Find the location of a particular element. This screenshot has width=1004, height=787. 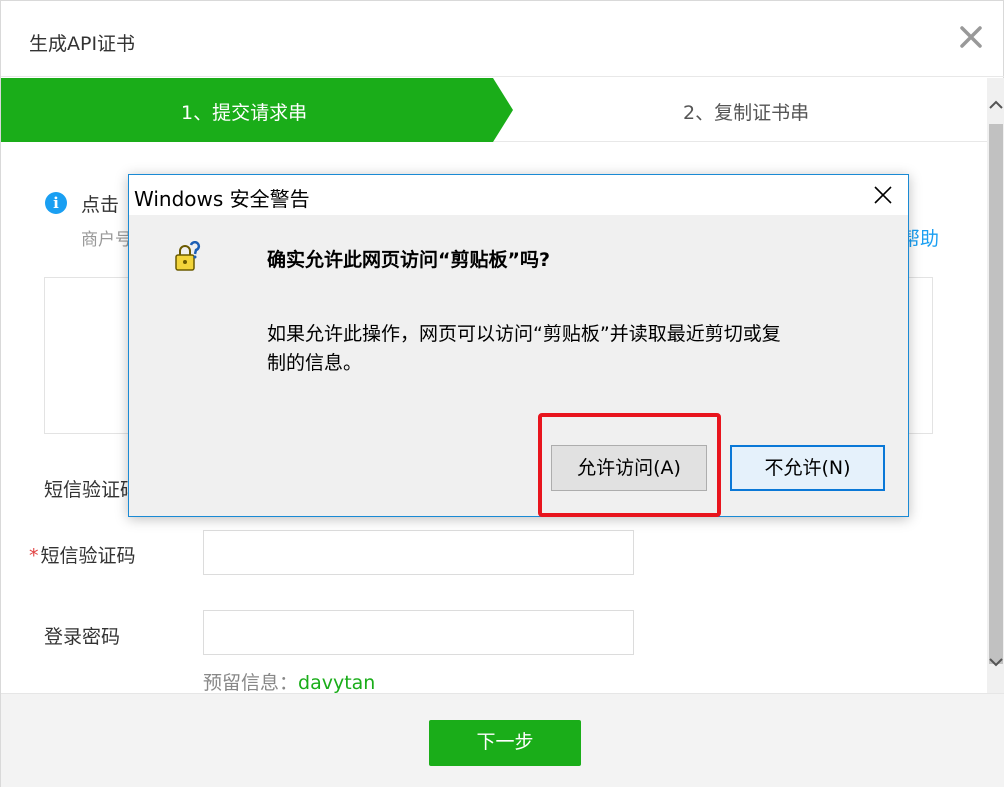

alert-close-icon is located at coordinates (883, 195).